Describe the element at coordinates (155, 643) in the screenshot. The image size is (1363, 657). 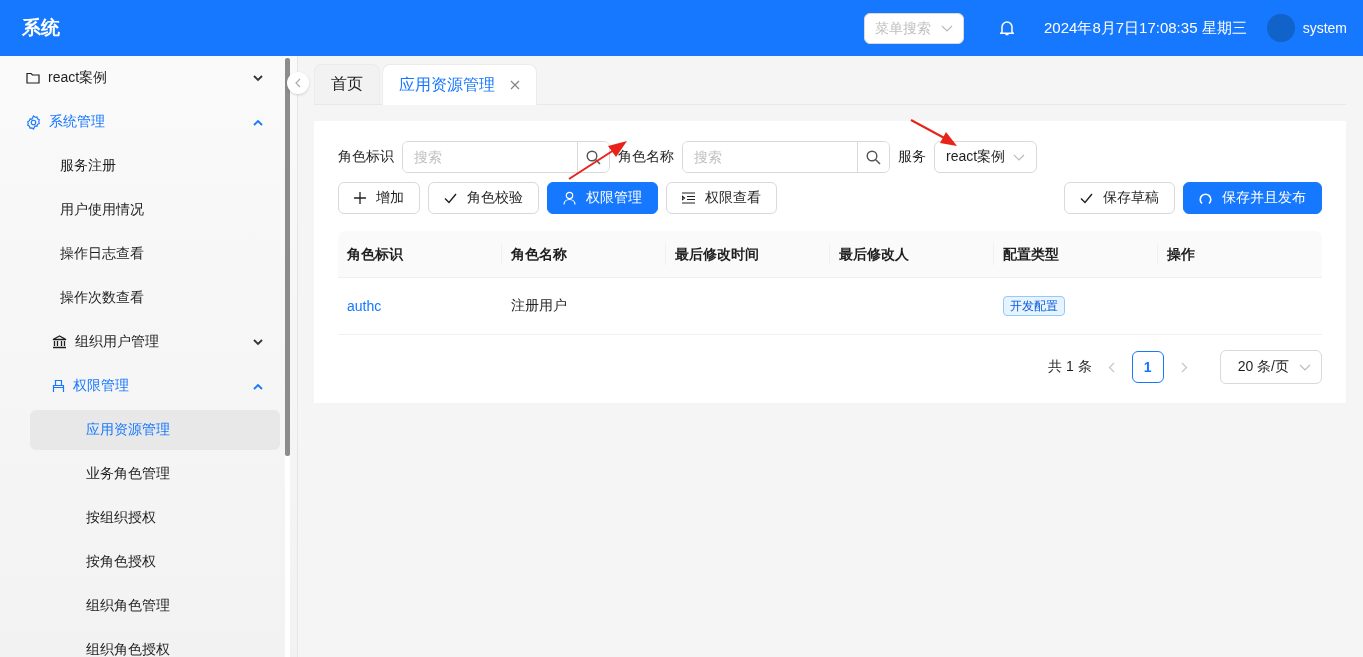
I see `menu-item: 组织角色授权` at that location.